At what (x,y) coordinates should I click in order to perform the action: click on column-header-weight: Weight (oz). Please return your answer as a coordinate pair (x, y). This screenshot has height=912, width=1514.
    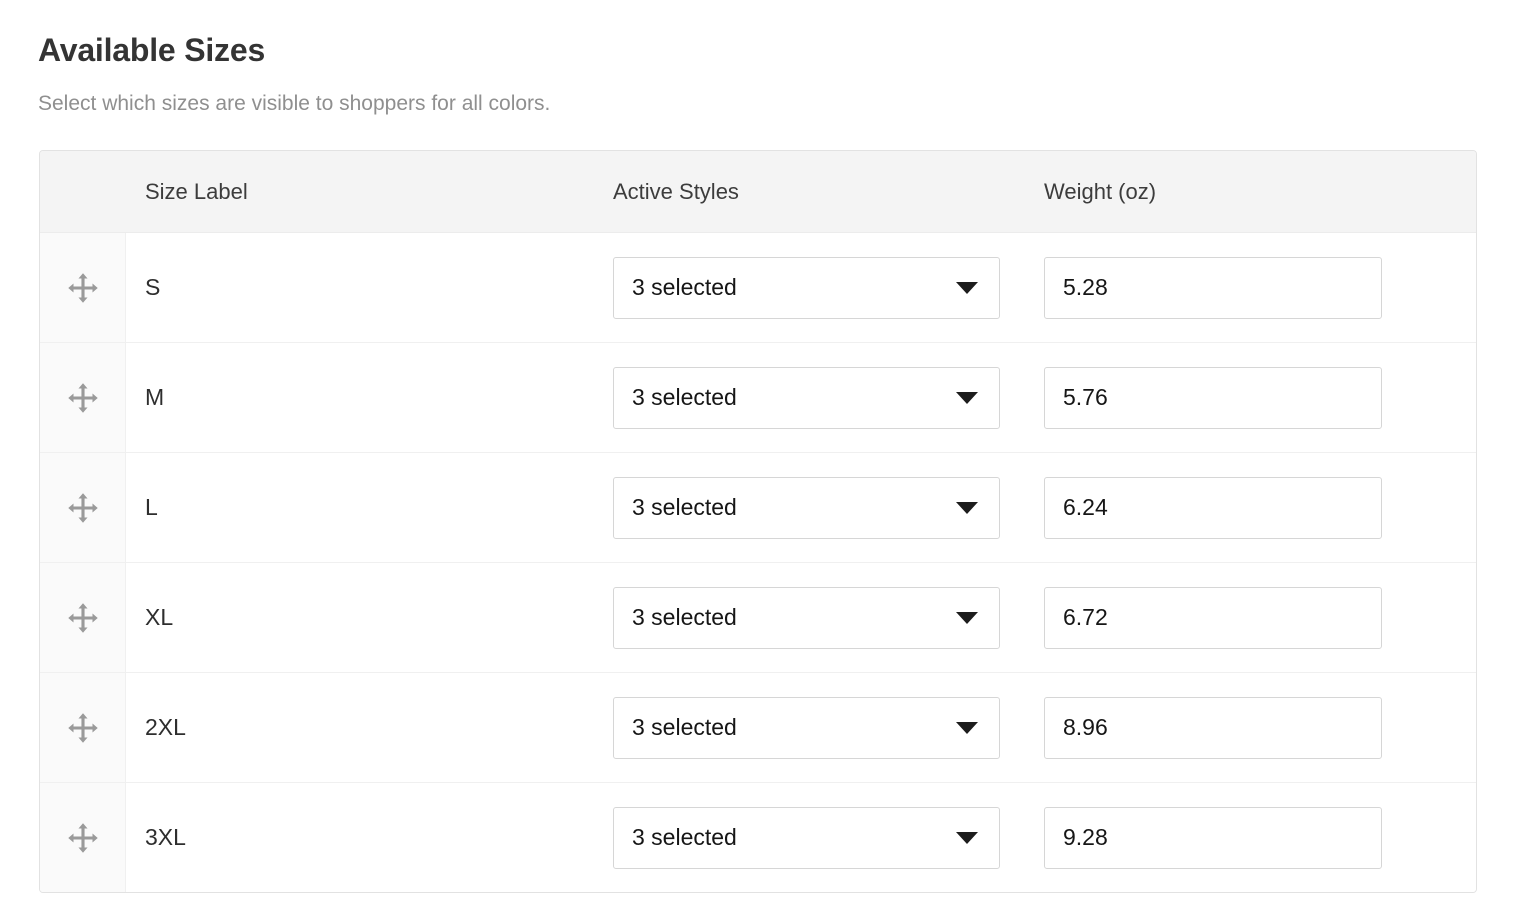
    Looking at the image, I should click on (1100, 191).